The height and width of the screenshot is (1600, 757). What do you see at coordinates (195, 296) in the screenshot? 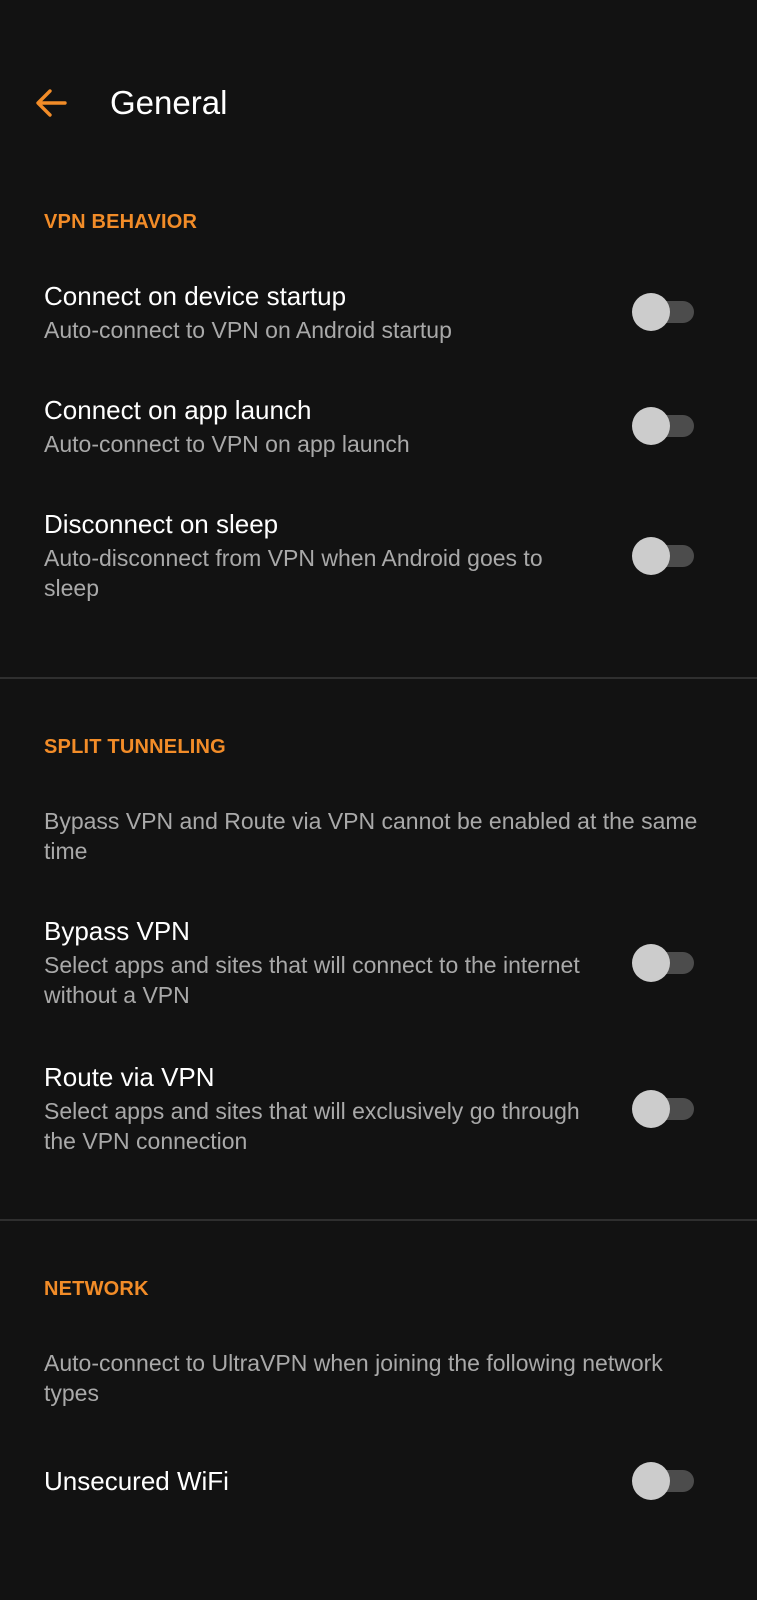
I see `setting-title: Connect on device startup` at bounding box center [195, 296].